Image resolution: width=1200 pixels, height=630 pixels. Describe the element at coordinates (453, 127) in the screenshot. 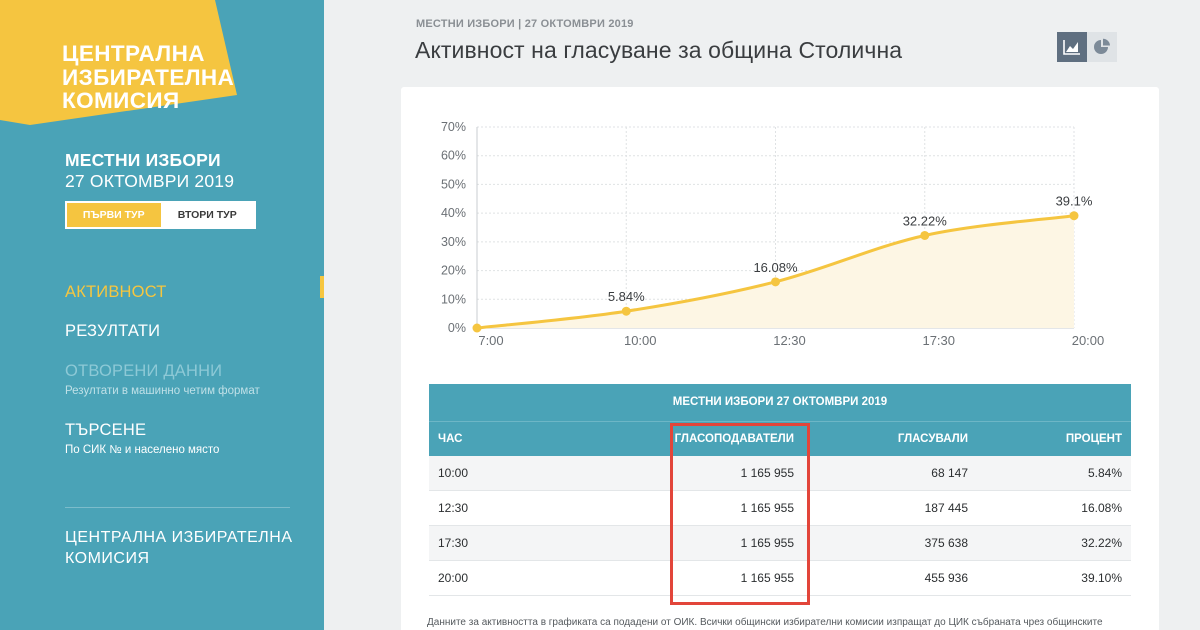

I see `y-tick-label: 70%` at that location.